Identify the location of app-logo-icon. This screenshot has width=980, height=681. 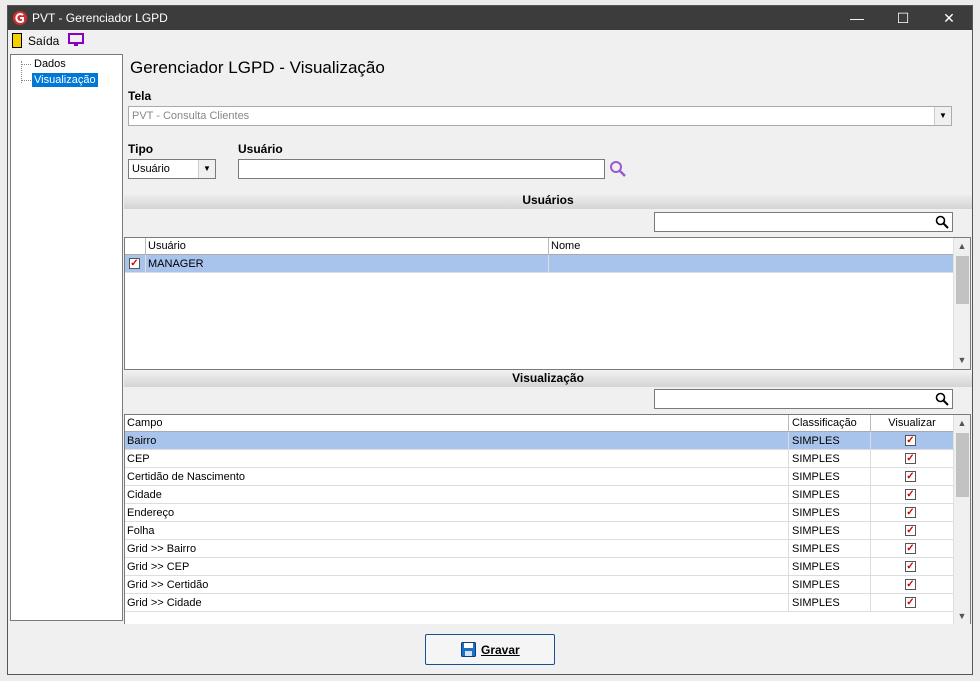
(20, 18).